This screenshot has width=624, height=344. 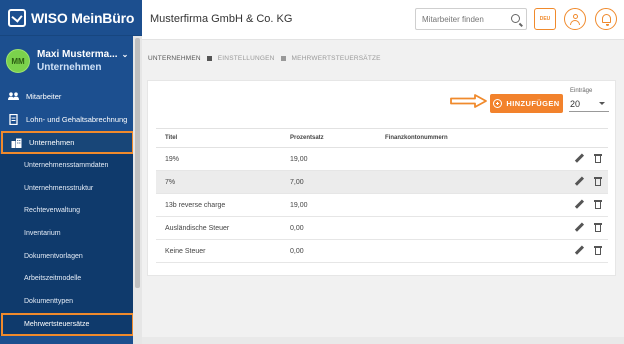 I want to click on add-button: HINZUFÜGEN, so click(x=526, y=103).